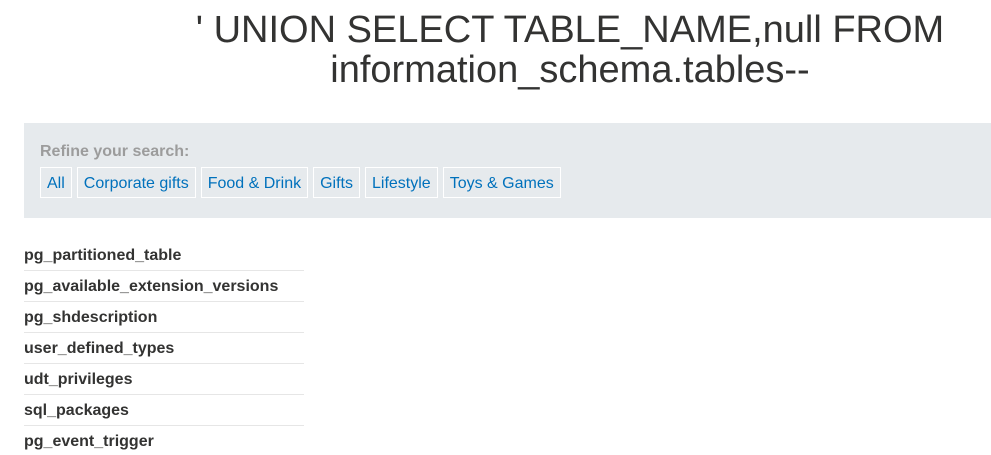 This screenshot has height=455, width=991. Describe the element at coordinates (336, 182) in the screenshot. I see `filter-link-gifts: Gifts` at that location.